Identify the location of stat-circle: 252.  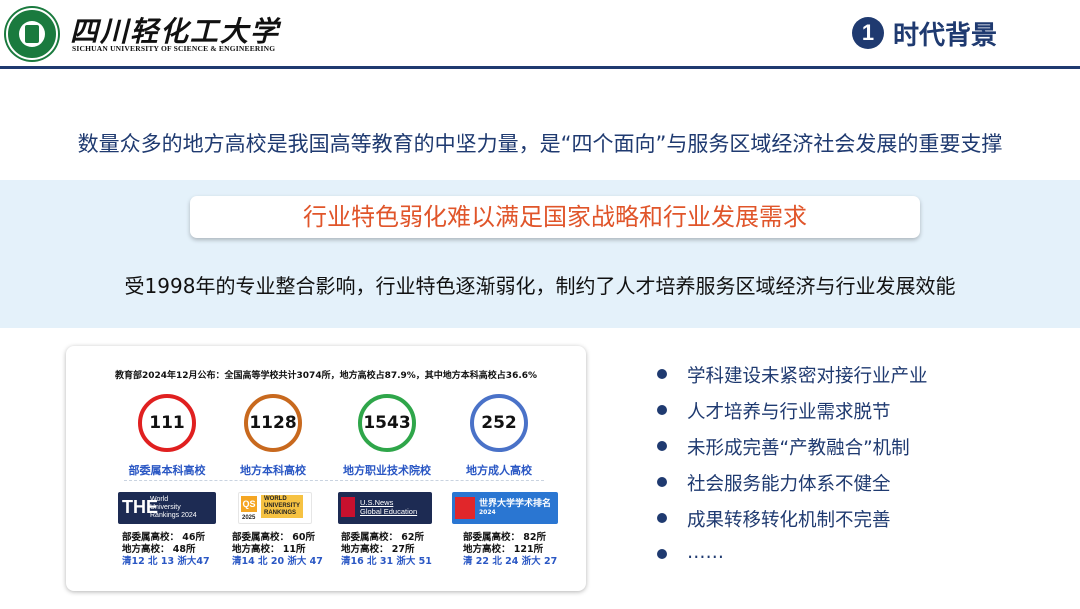
(499, 423).